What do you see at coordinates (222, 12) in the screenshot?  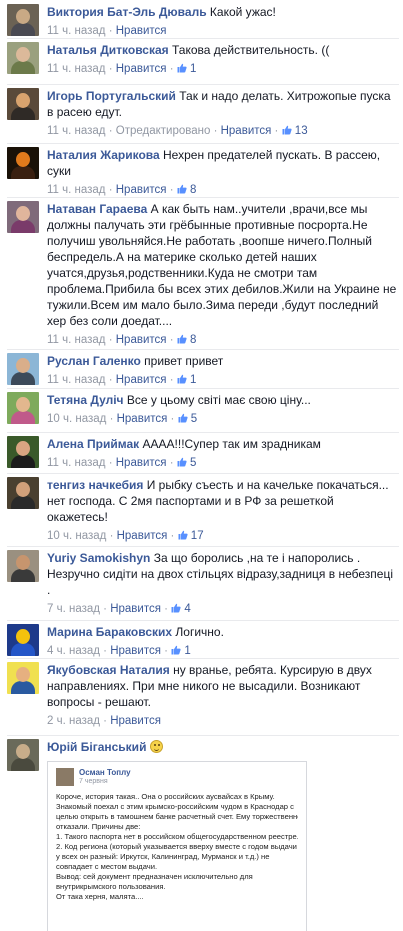 I see `comment-text-block: Виктория Бат-Эль Дюваль Какой ужас!` at bounding box center [222, 12].